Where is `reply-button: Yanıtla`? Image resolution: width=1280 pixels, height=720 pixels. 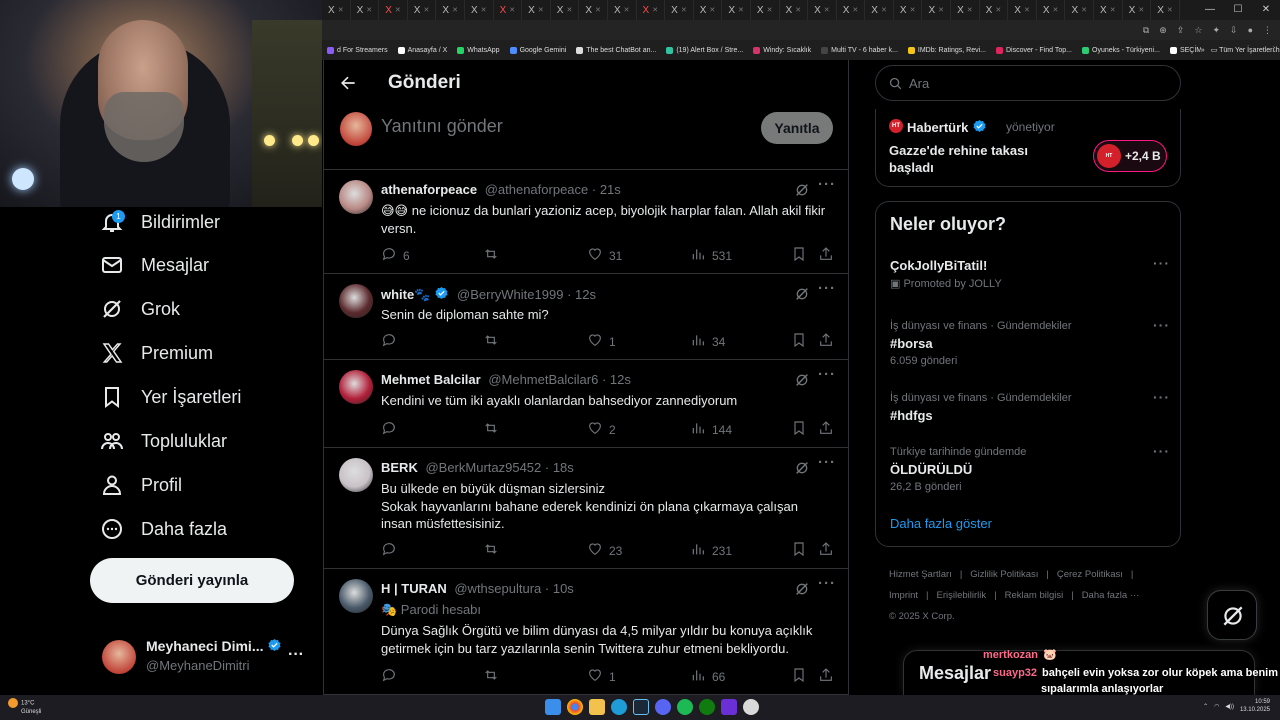 reply-button: Yanıtla is located at coordinates (797, 128).